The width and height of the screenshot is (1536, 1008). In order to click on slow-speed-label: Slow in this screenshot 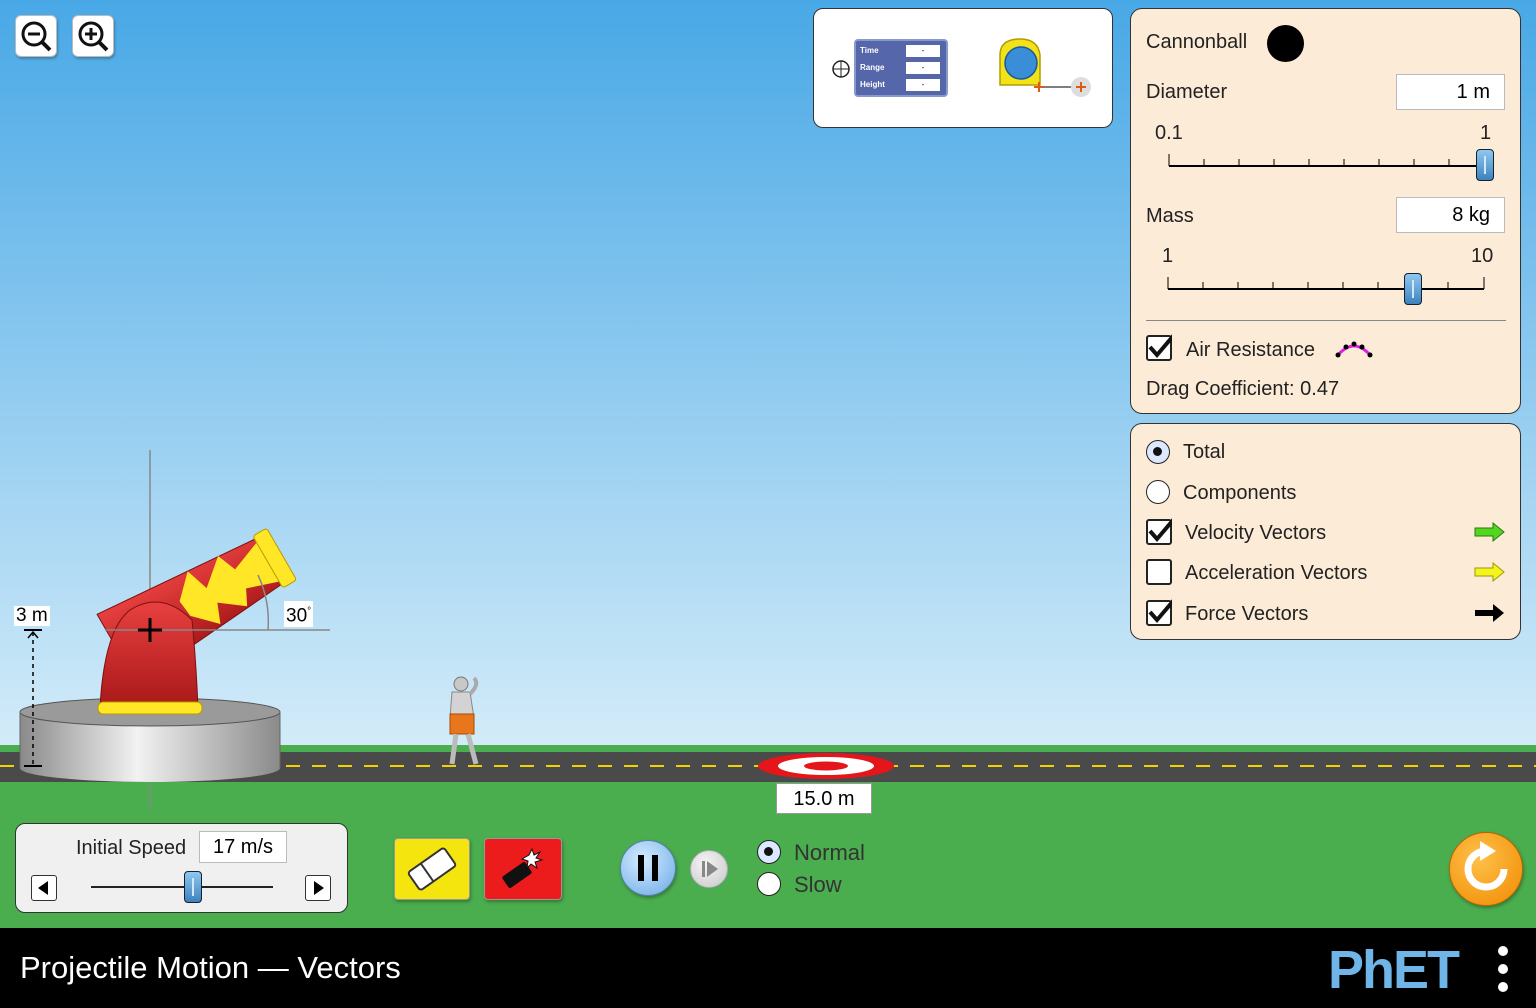, I will do `click(818, 885)`.